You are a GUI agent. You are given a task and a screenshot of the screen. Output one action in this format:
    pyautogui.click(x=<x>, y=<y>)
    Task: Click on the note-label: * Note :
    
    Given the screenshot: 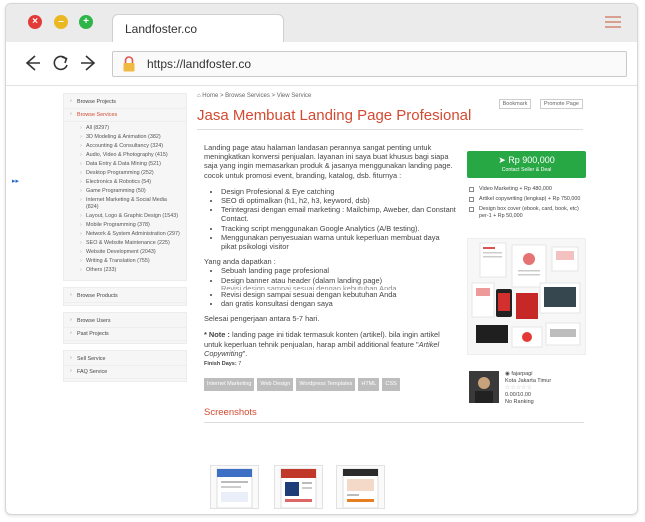 What is the action you would take?
    pyautogui.click(x=217, y=335)
    